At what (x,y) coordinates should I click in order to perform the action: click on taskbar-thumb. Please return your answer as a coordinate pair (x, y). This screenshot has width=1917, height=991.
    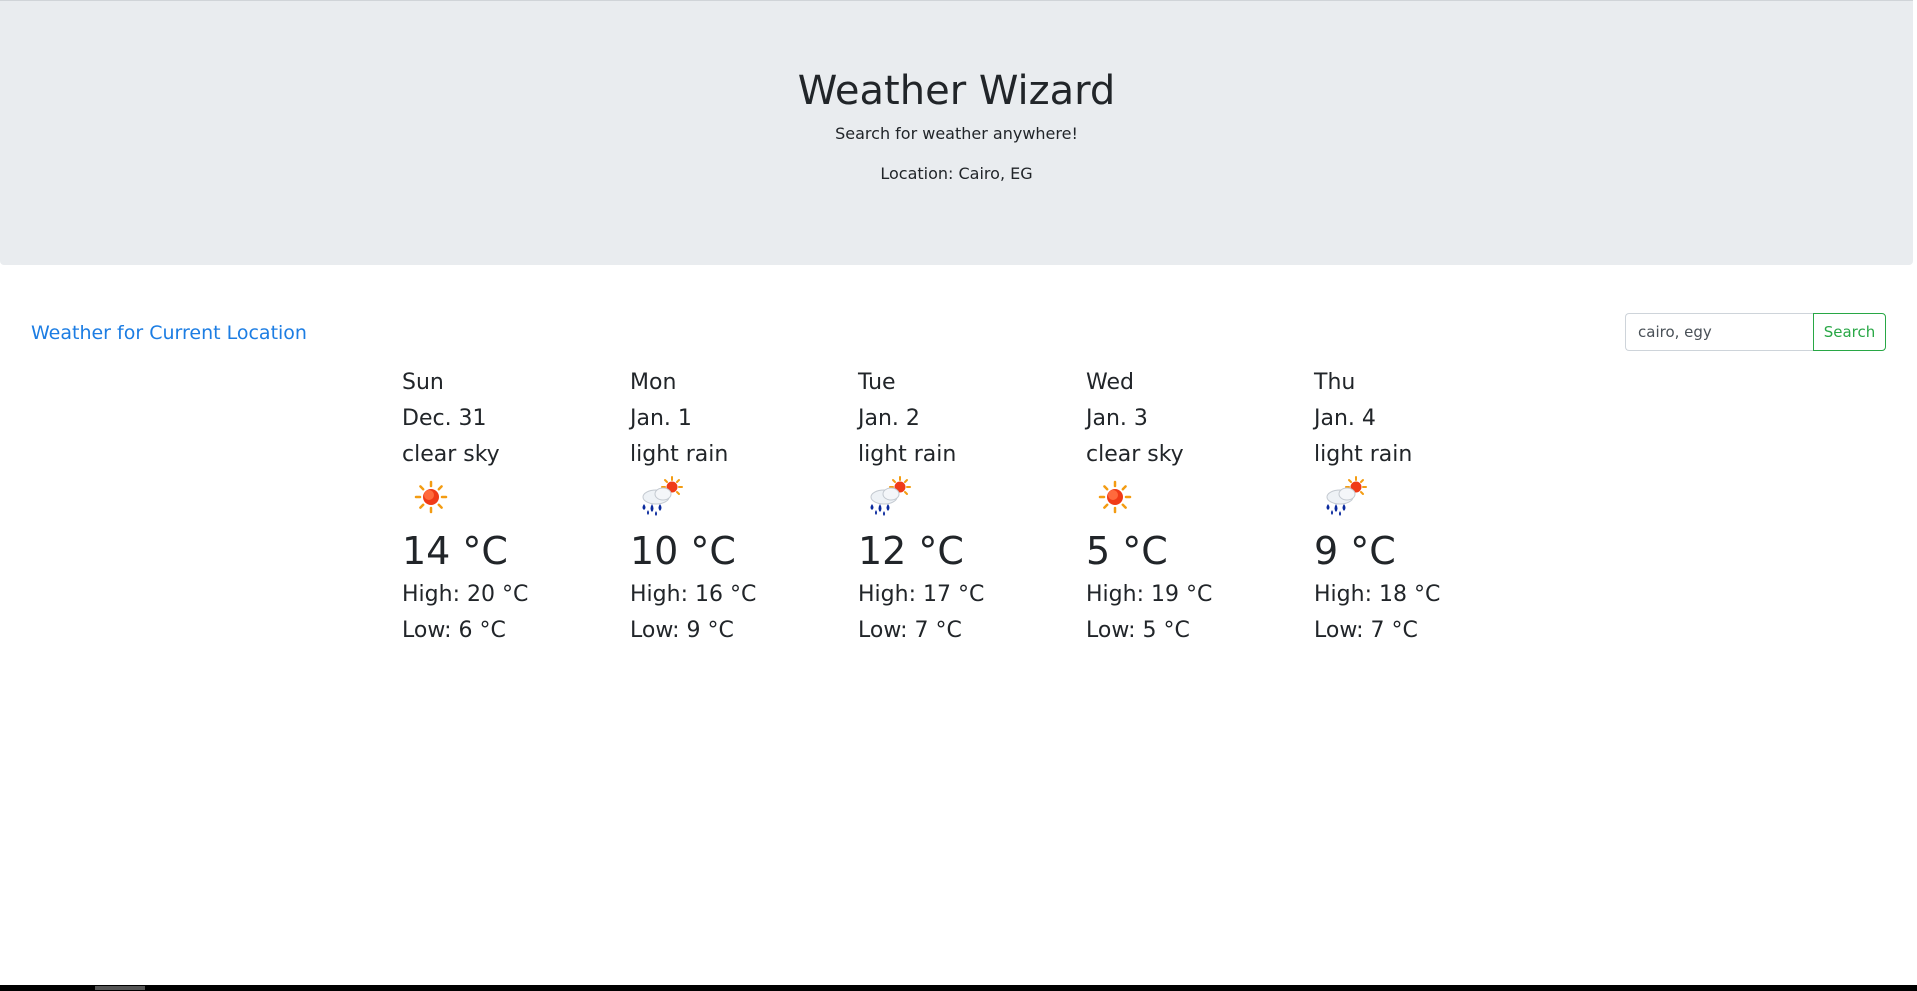
    Looking at the image, I should click on (120, 988).